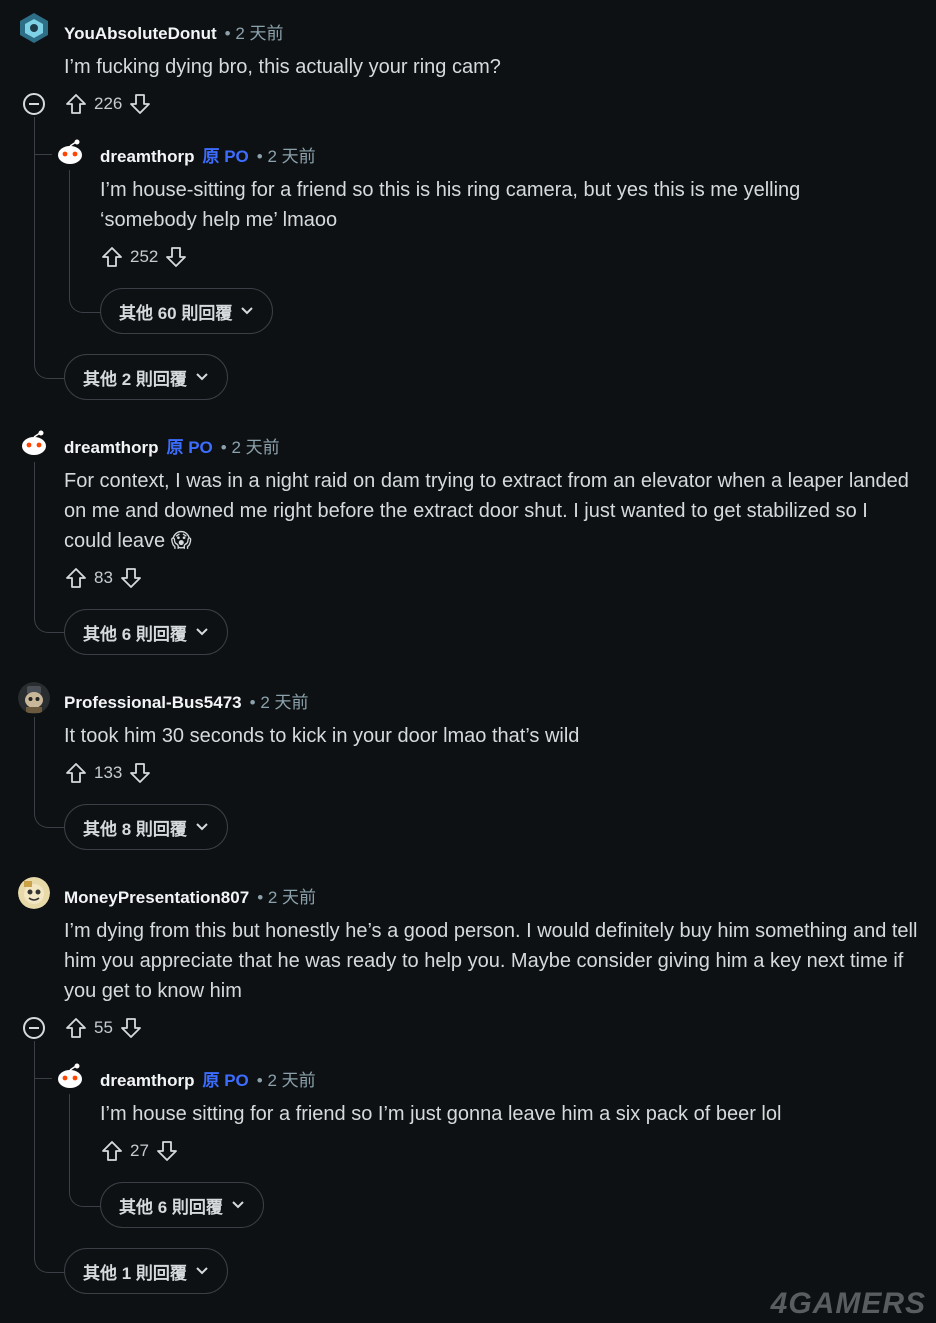  I want to click on vote-bar: 226, so click(108, 104).